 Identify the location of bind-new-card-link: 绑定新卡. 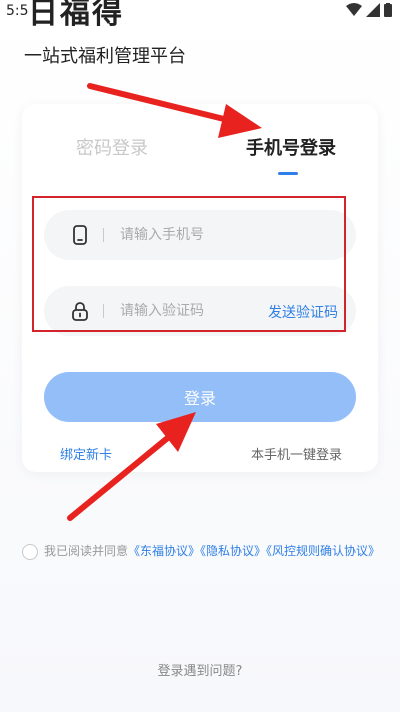
(86, 453).